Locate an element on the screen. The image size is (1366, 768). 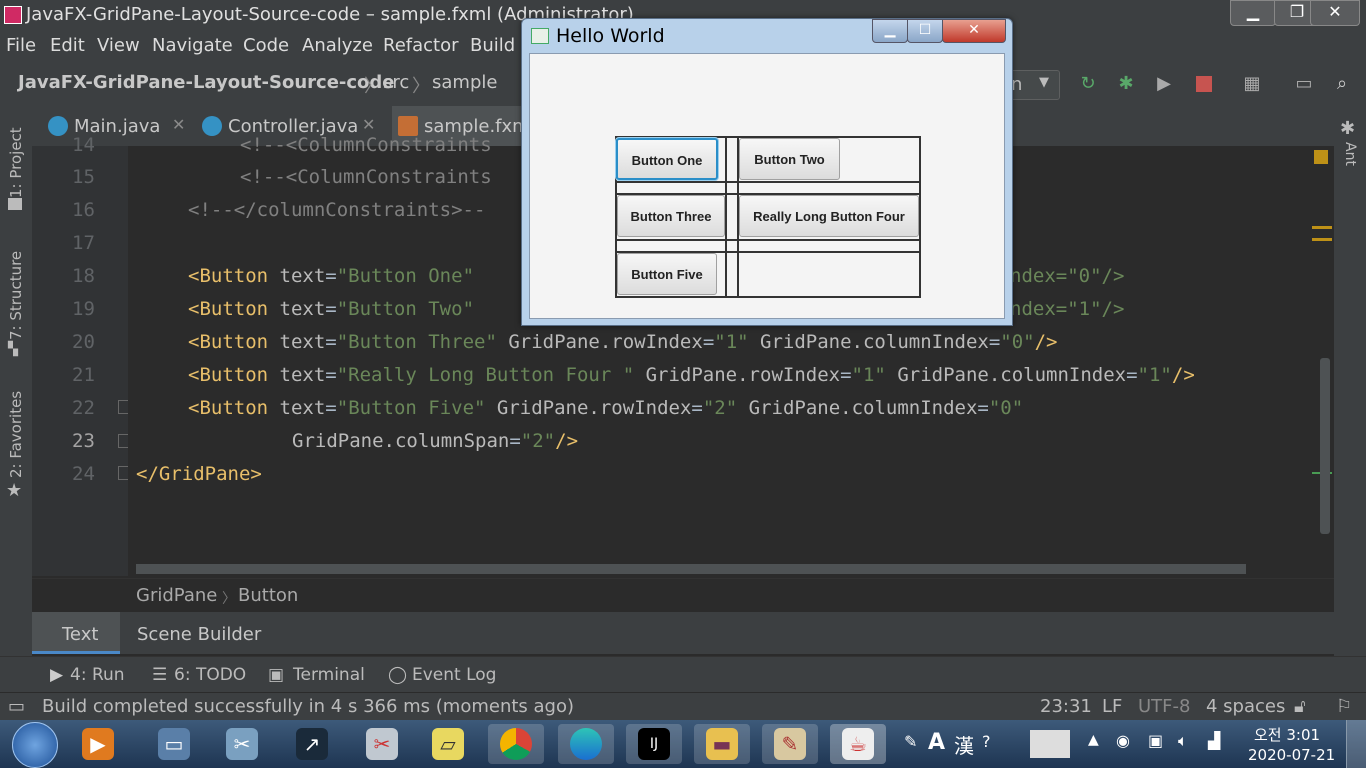
hw-maximize-button: ☐ is located at coordinates (925, 31).